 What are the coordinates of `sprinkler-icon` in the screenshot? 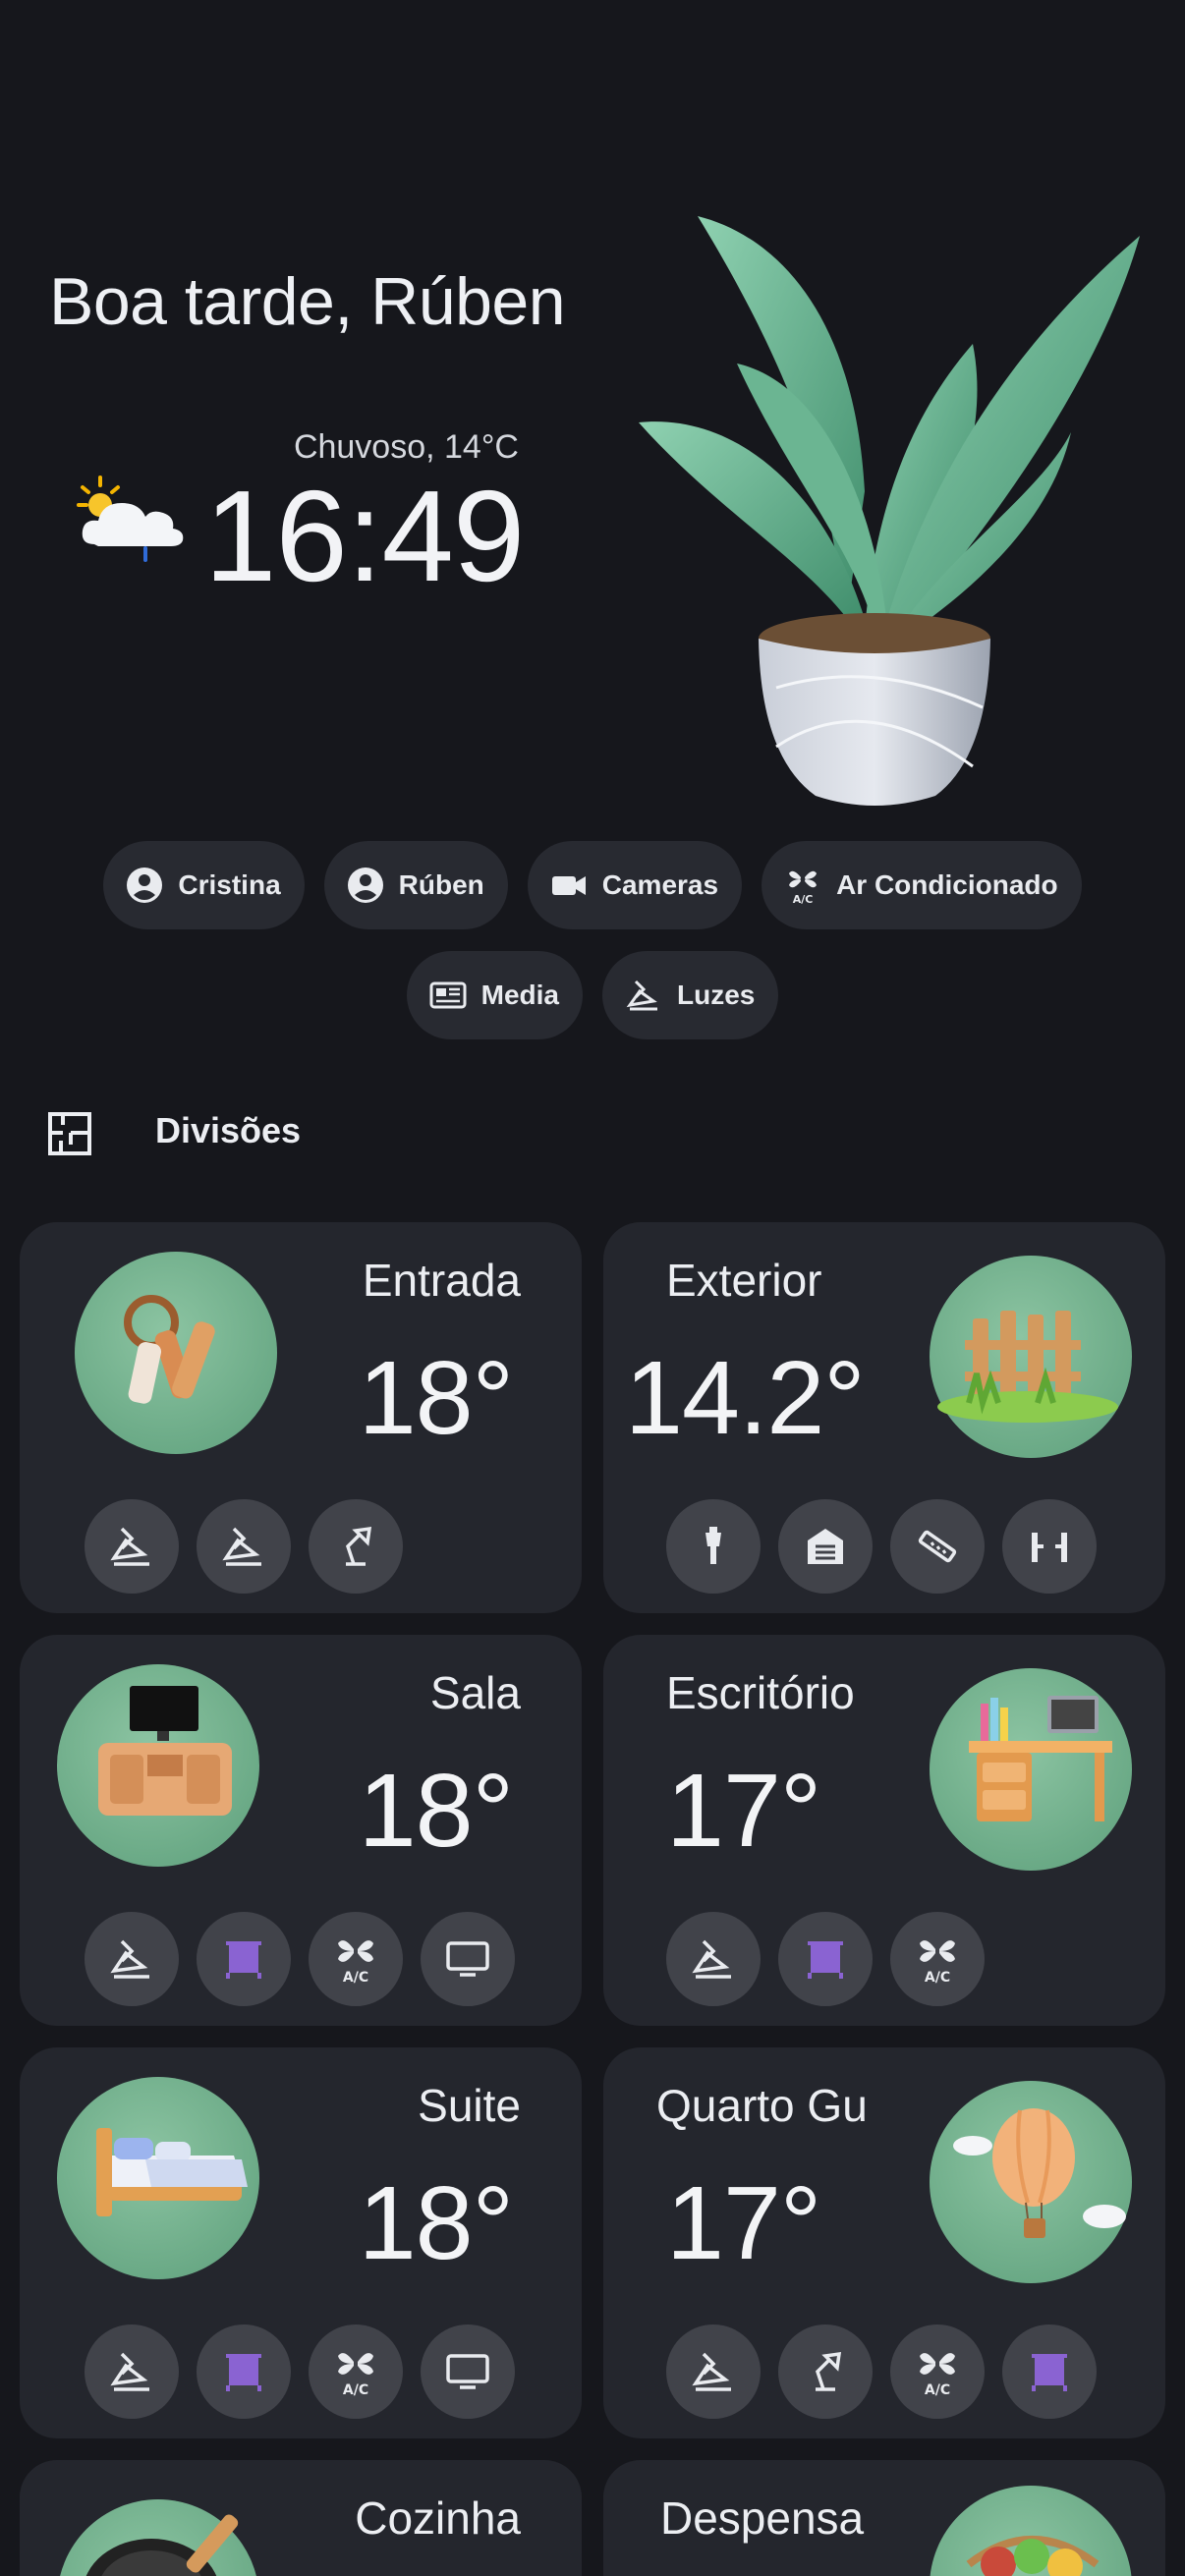 It's located at (938, 1546).